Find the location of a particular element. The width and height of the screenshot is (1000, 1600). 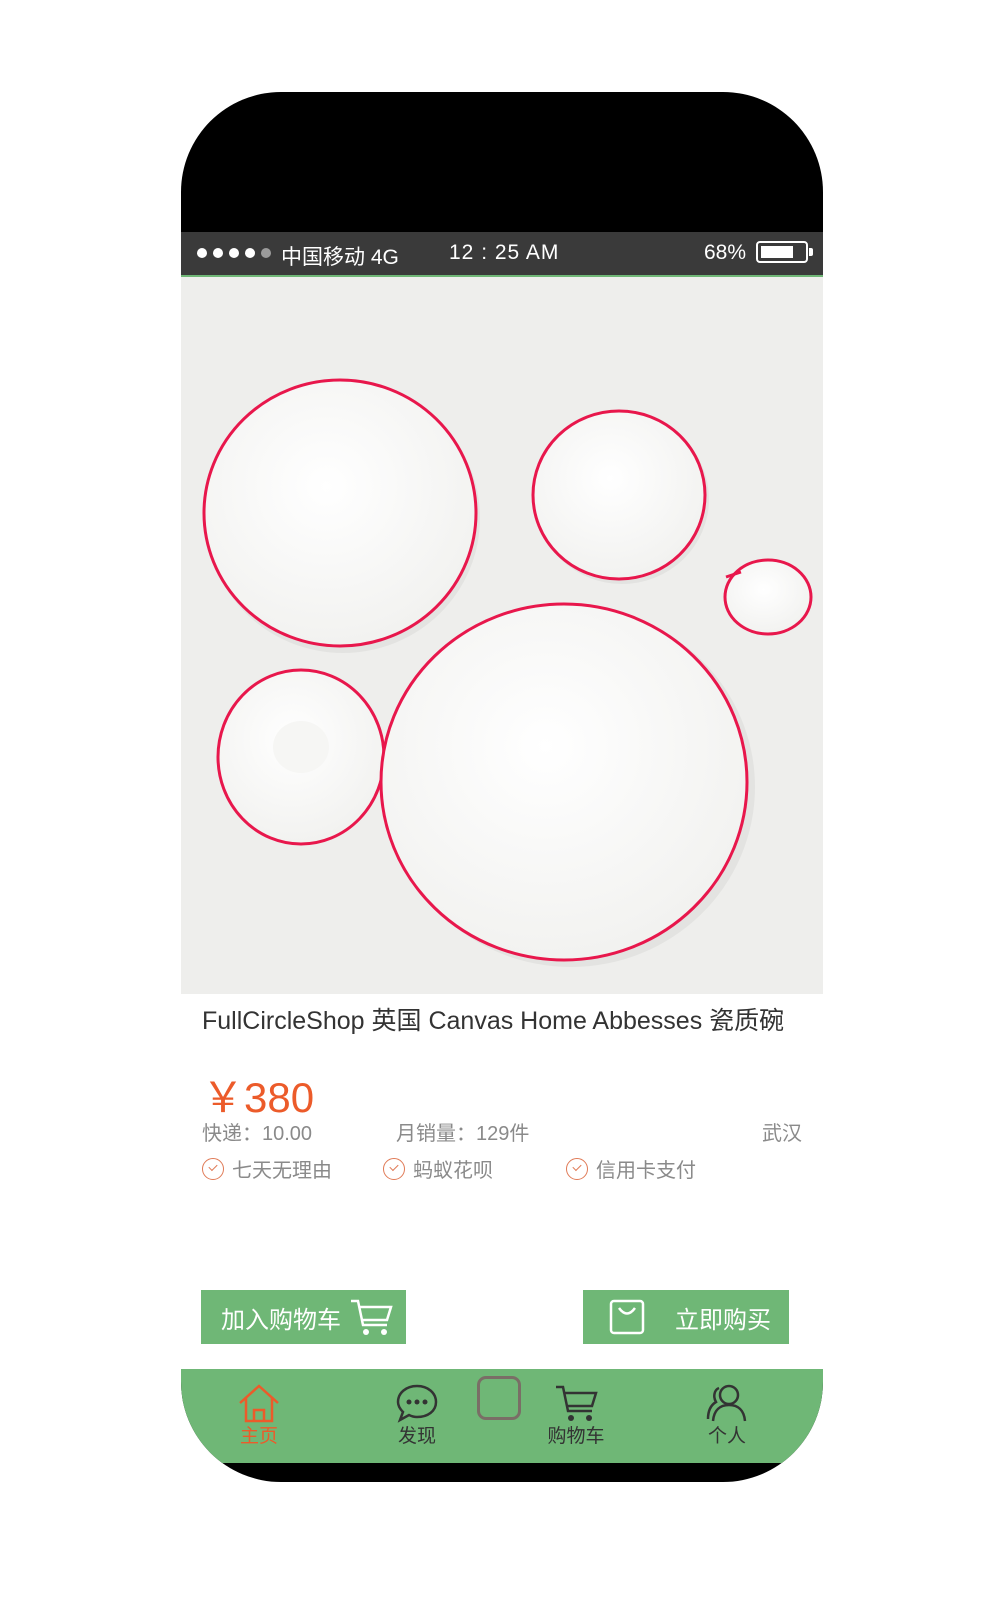

badge-credit-card: 信用卡支付 is located at coordinates (631, 1168).